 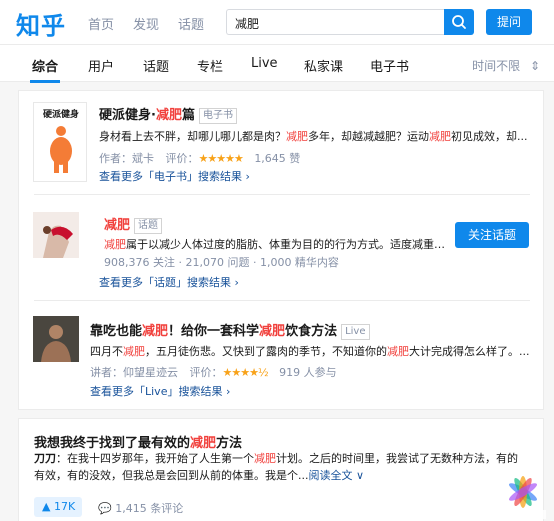 What do you see at coordinates (265, 458) in the screenshot?
I see `answer-body-highlight: 减肥` at bounding box center [265, 458].